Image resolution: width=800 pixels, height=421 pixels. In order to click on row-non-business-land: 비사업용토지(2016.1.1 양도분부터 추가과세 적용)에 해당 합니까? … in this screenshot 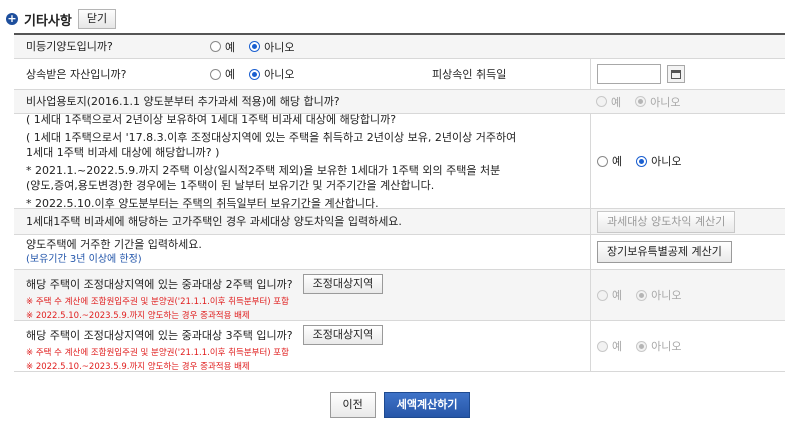, I will do `click(399, 102)`.